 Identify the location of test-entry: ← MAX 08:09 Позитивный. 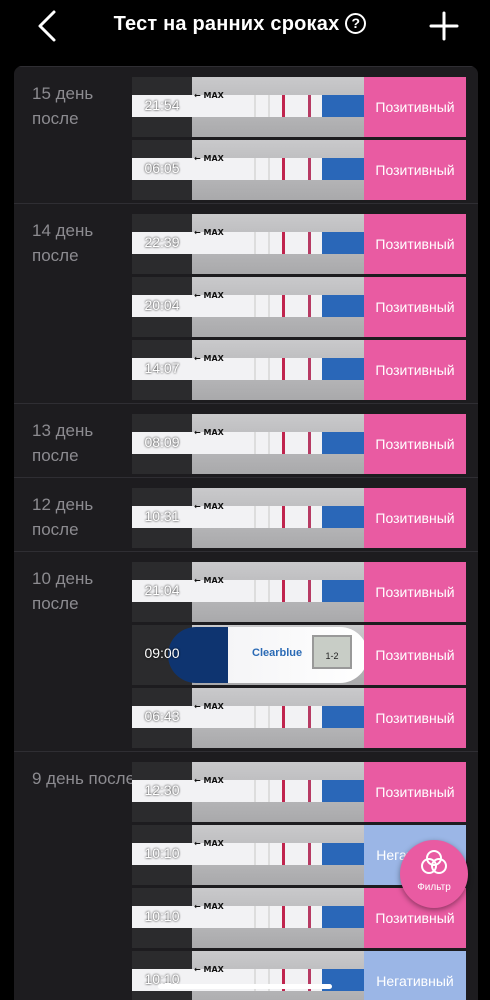
(299, 444).